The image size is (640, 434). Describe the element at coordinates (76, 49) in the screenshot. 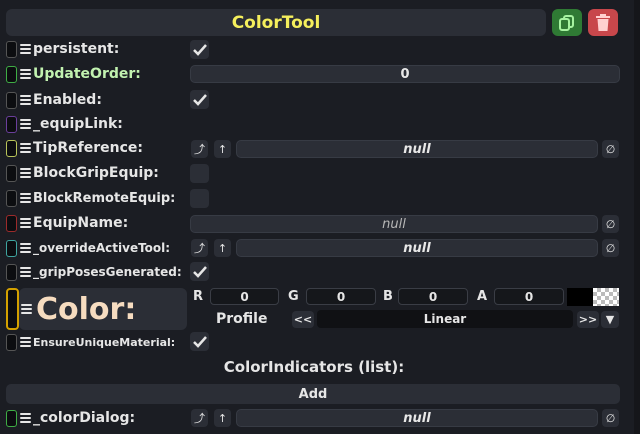

I see `field-label: persistent:` at that location.